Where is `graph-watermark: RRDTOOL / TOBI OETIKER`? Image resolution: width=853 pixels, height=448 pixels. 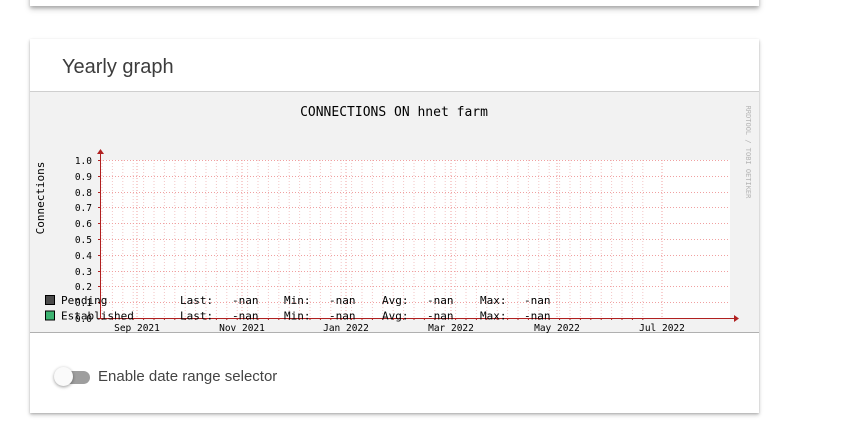 graph-watermark: RRDTOOL / TOBI OETIKER is located at coordinates (748, 153).